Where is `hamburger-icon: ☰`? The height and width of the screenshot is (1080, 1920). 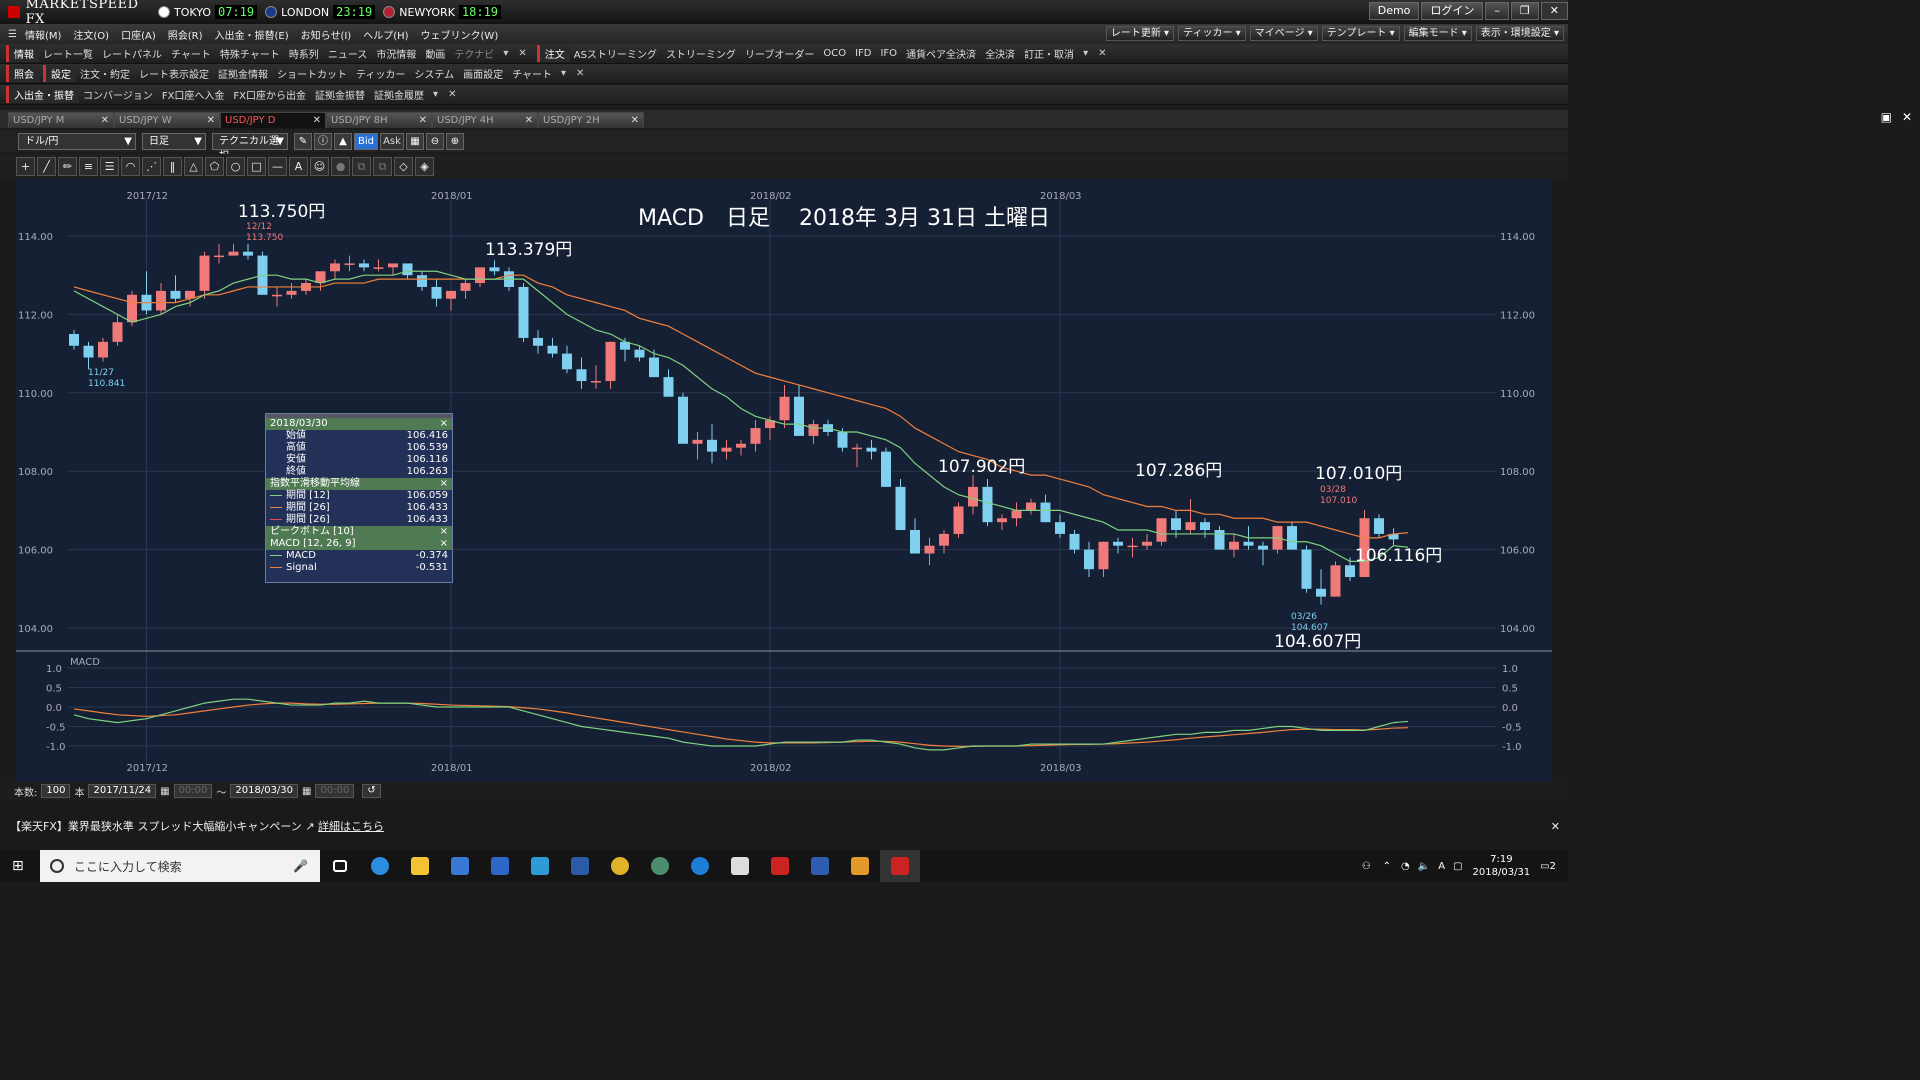 hamburger-icon: ☰ is located at coordinates (12, 34).